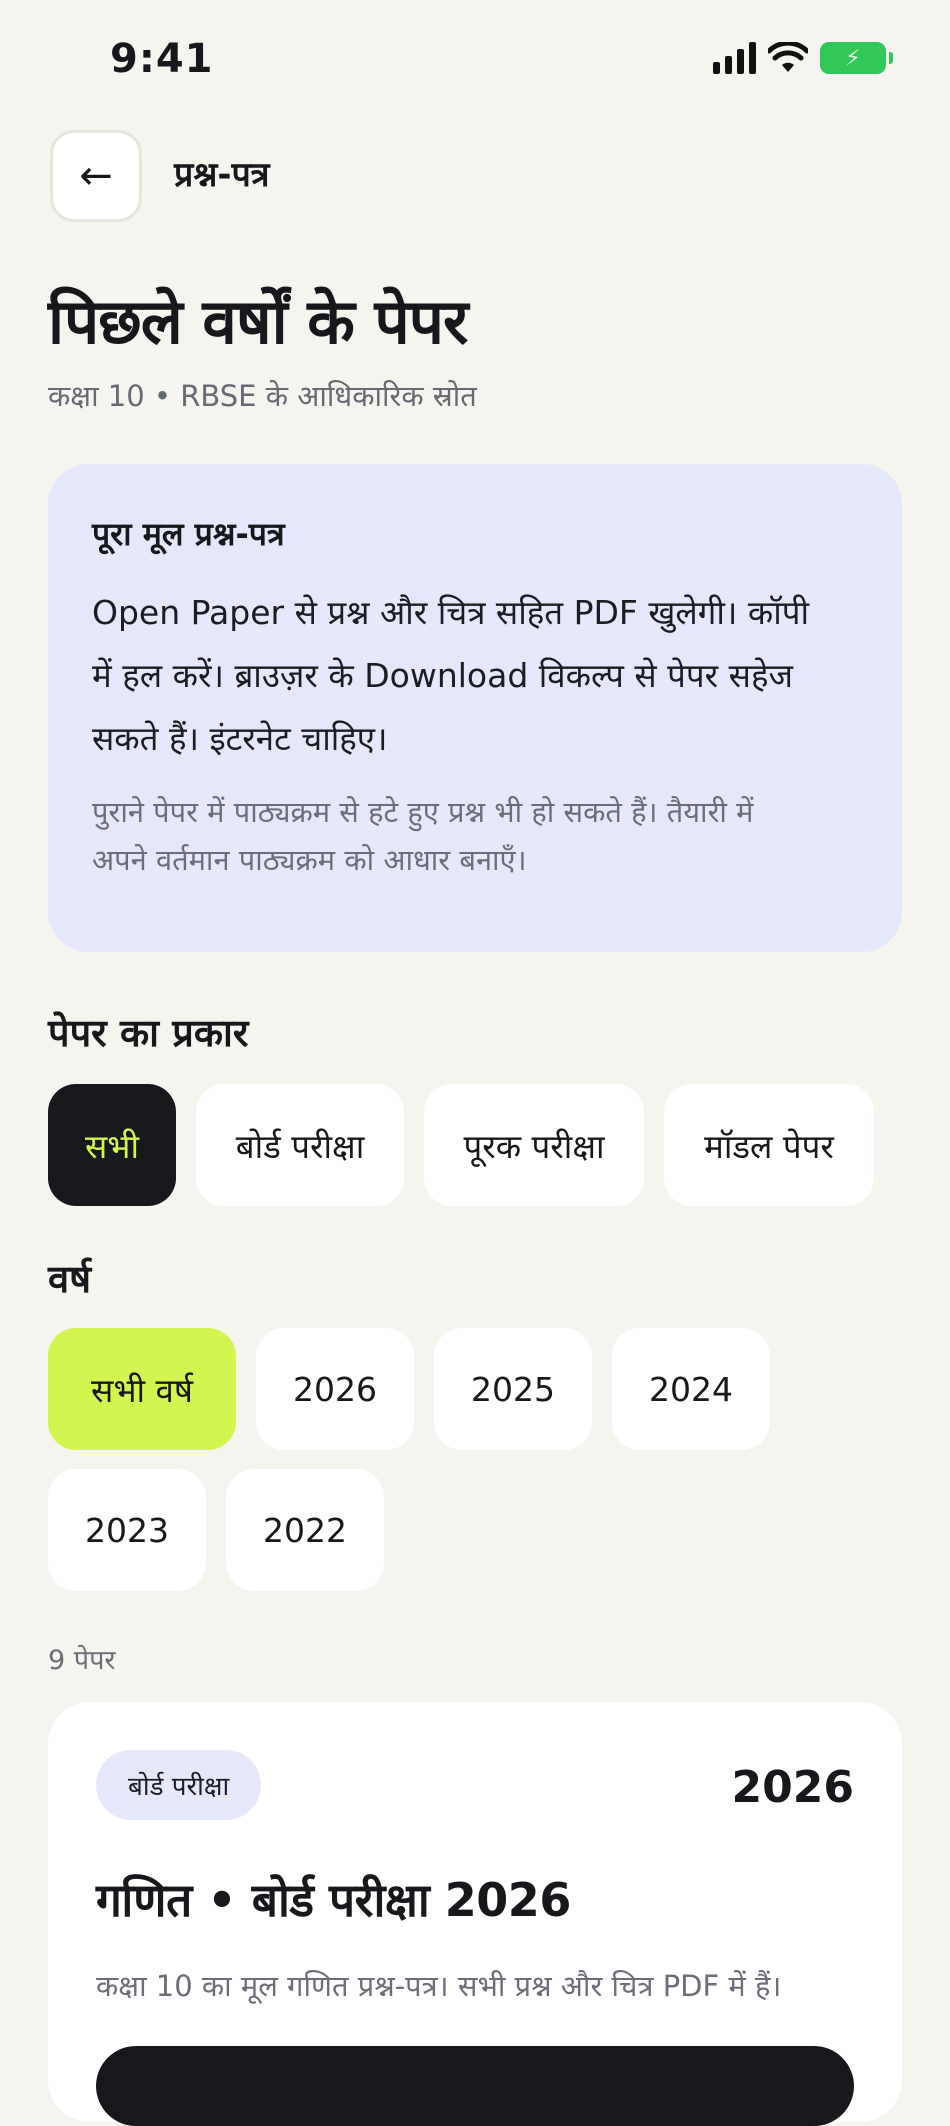  Describe the element at coordinates (305, 1530) in the screenshot. I see `year-chip-2022: 2022` at that location.